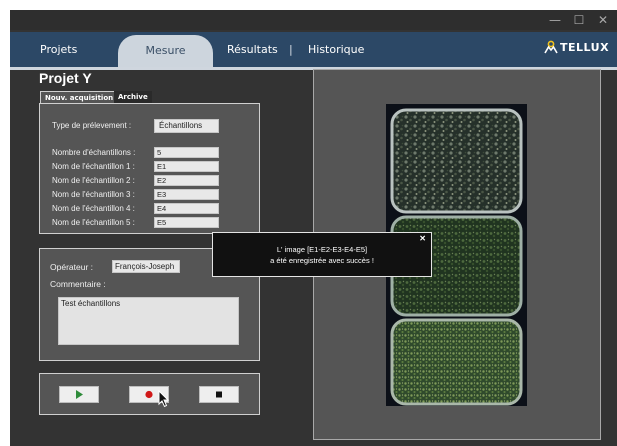 The image size is (617, 446). I want to click on sample-3-input: E3, so click(186, 194).